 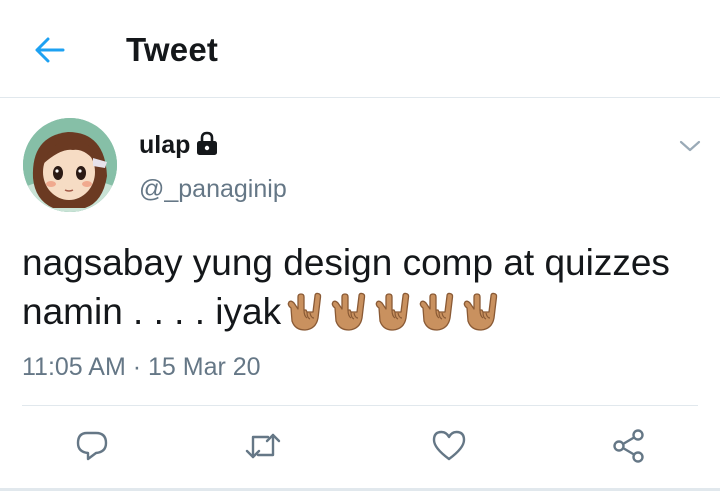 I want to click on share-icon, so click(x=628, y=446).